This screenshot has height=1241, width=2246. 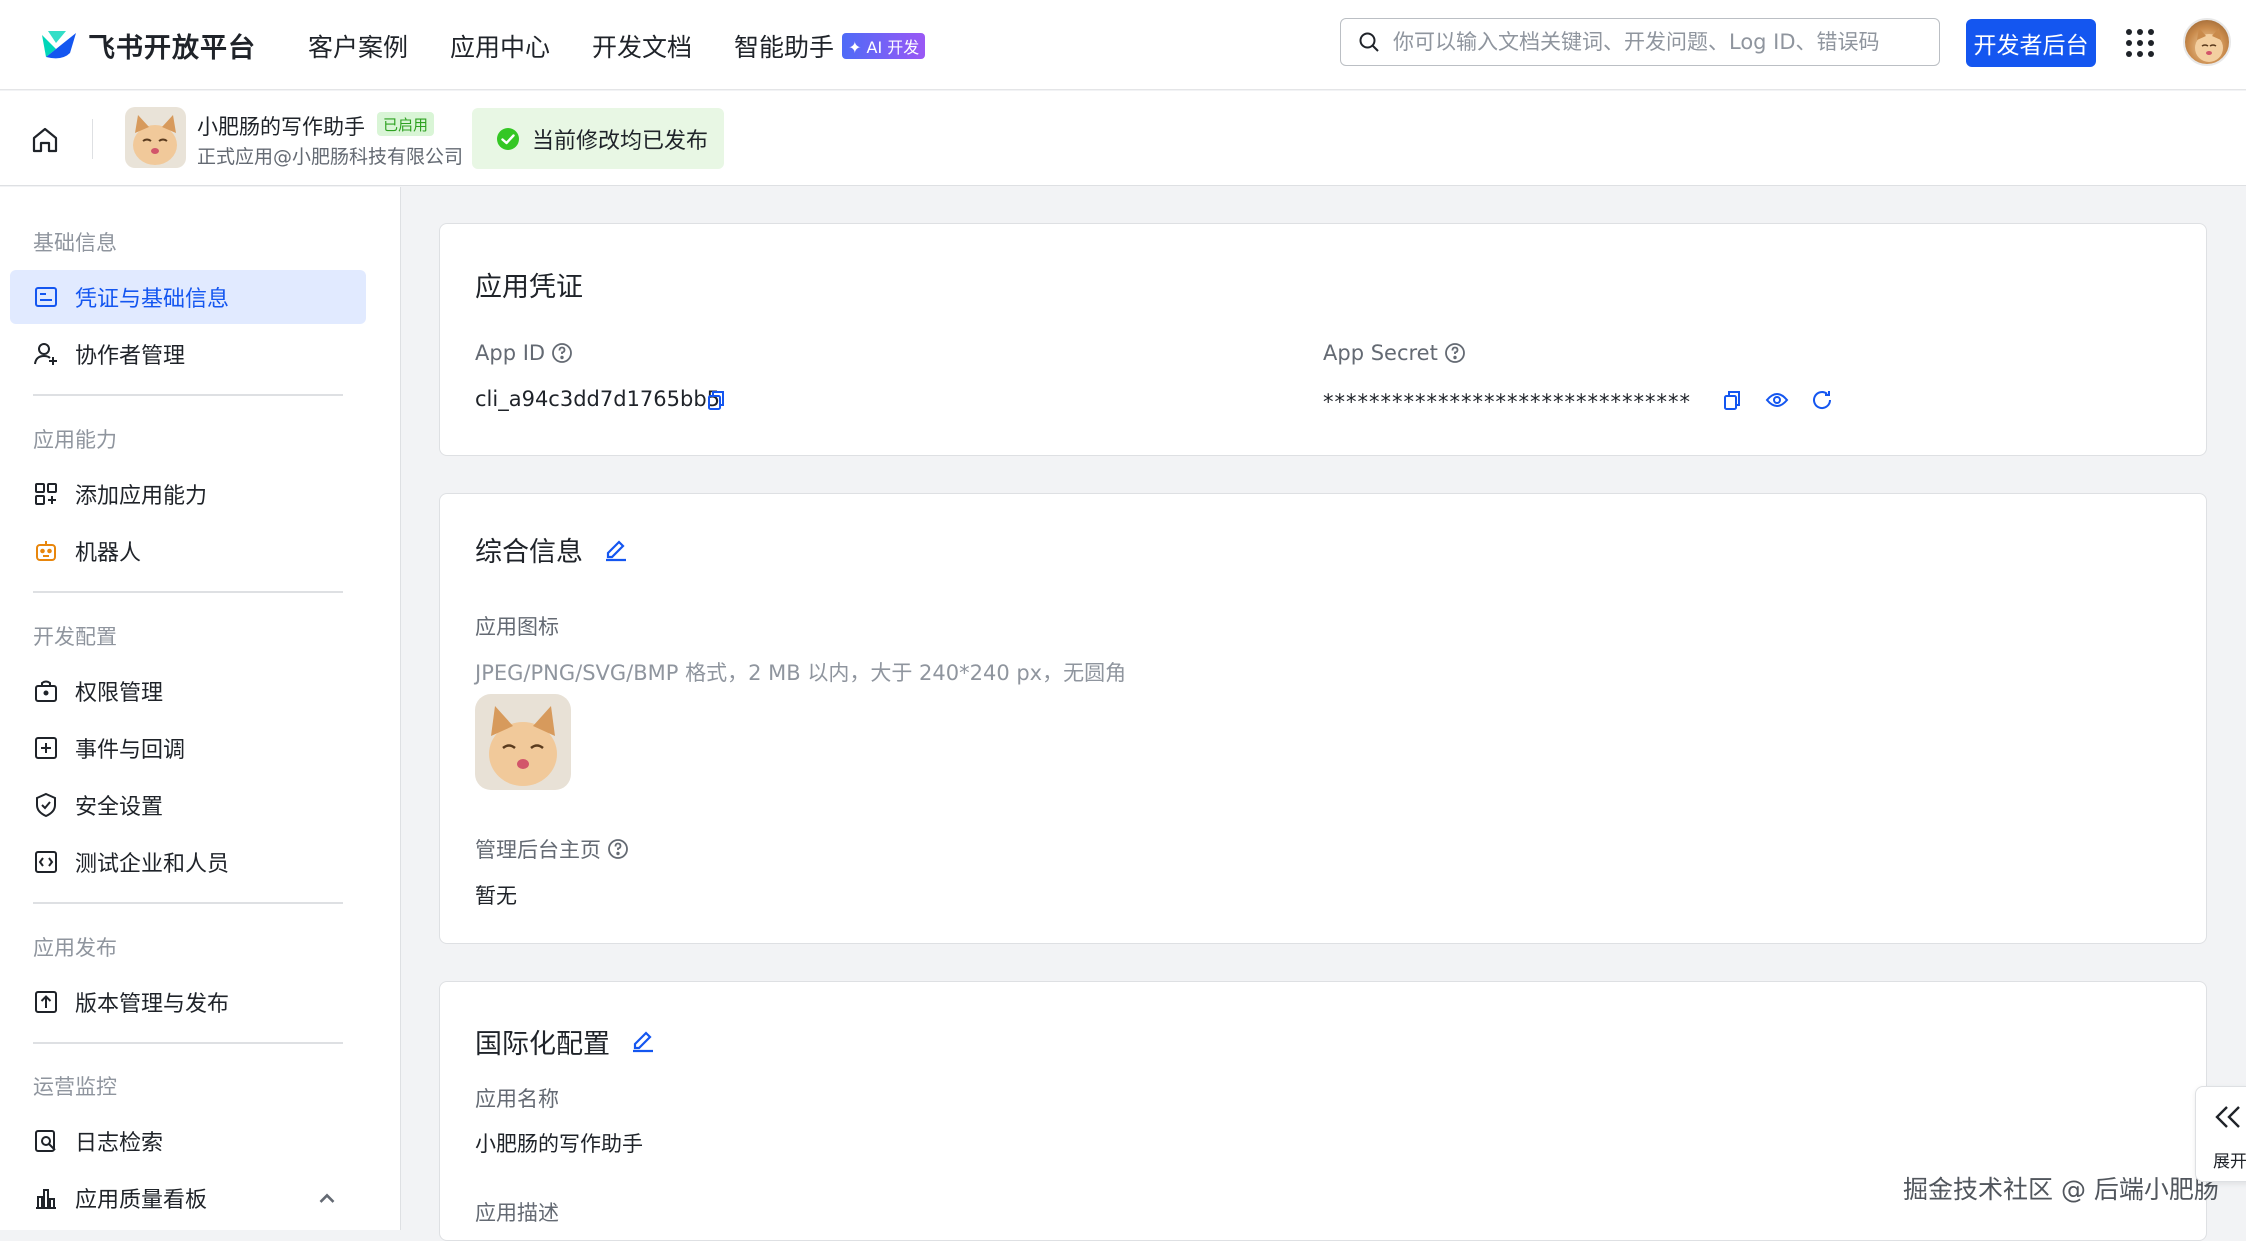 What do you see at coordinates (1394, 353) in the screenshot?
I see `app-secret-label: App Secret` at bounding box center [1394, 353].